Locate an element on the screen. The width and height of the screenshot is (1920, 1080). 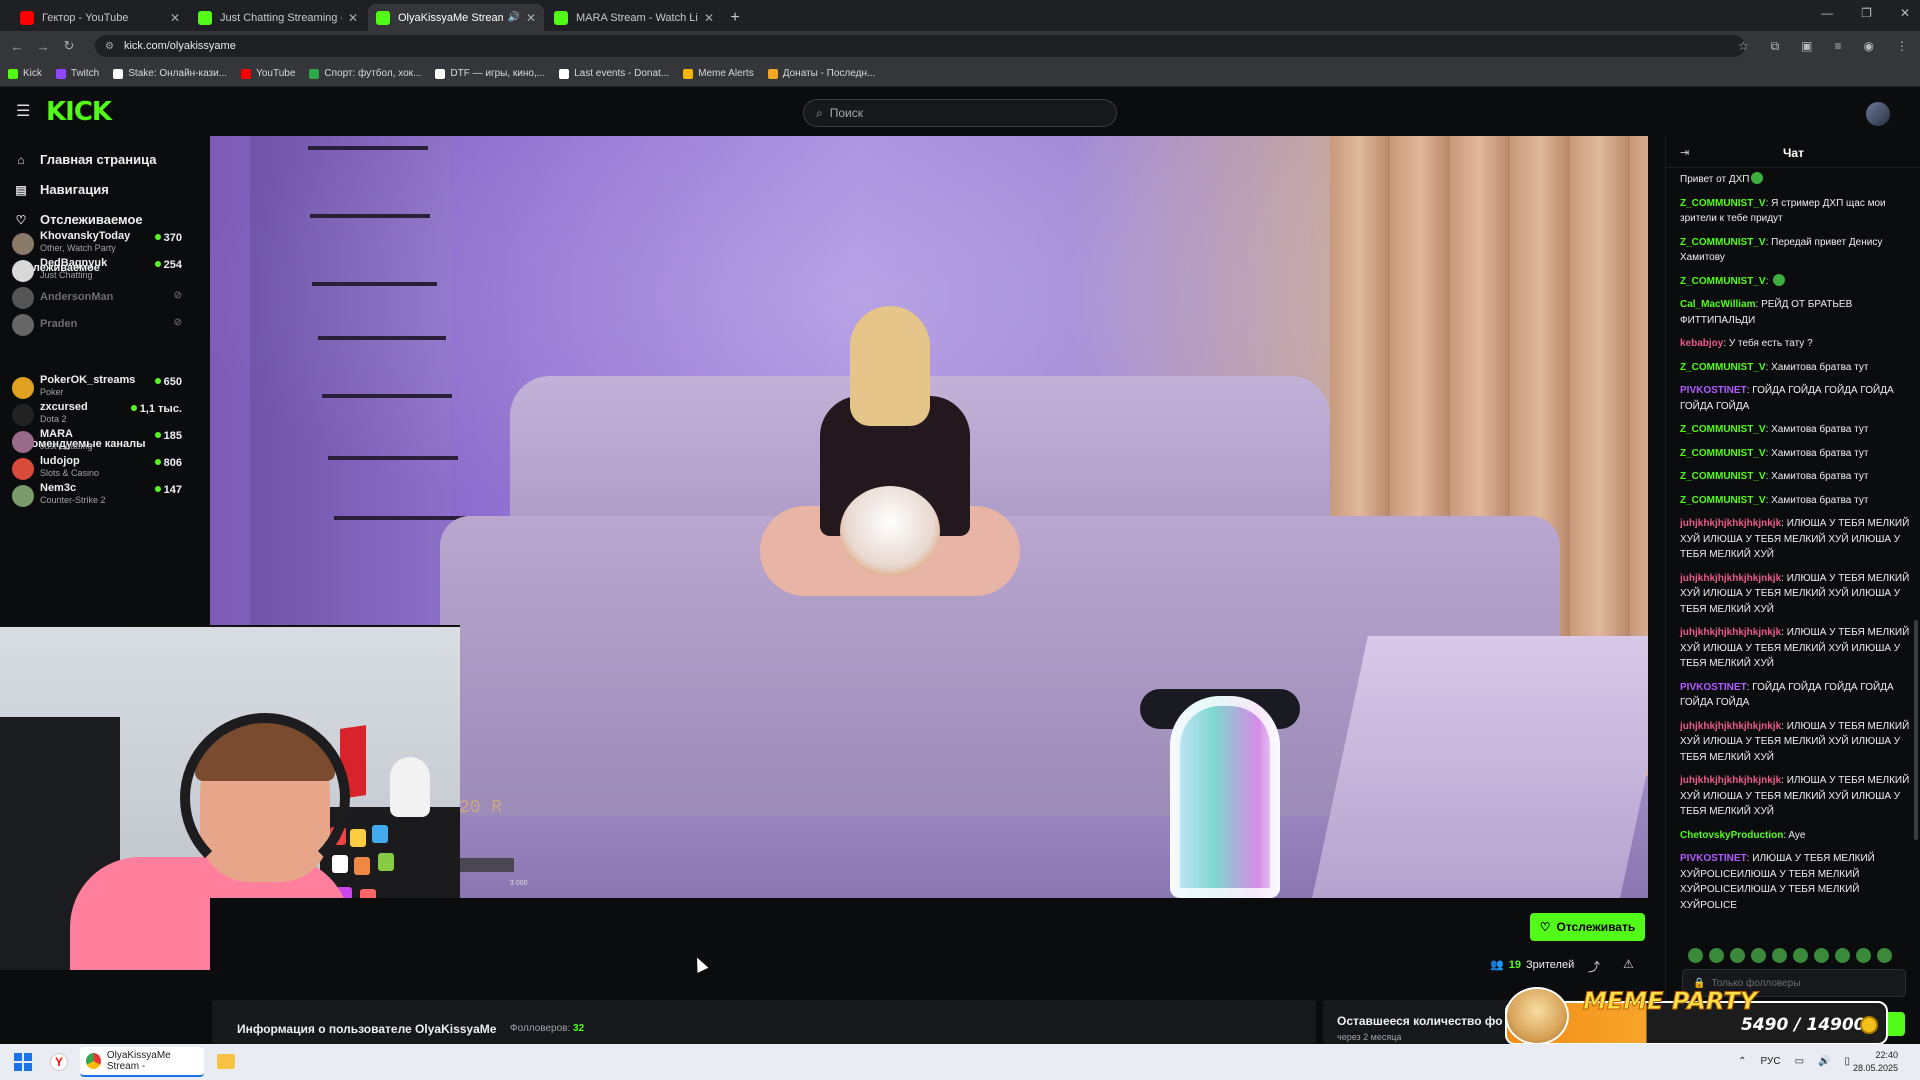
bookmark-star-icon: ☆ is located at coordinates (1743, 46).